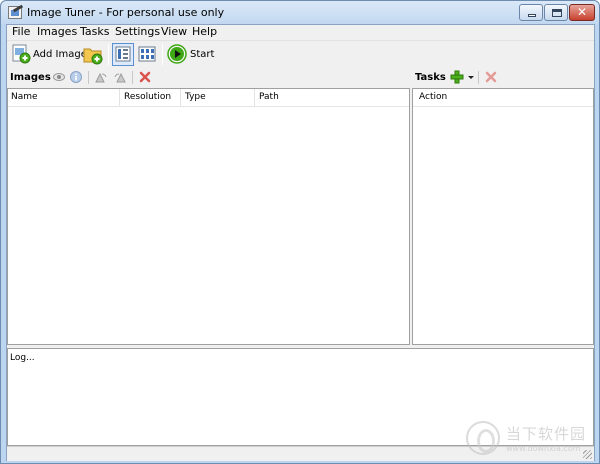 This screenshot has height=464, width=600. I want to click on add-task-icon, so click(457, 77).